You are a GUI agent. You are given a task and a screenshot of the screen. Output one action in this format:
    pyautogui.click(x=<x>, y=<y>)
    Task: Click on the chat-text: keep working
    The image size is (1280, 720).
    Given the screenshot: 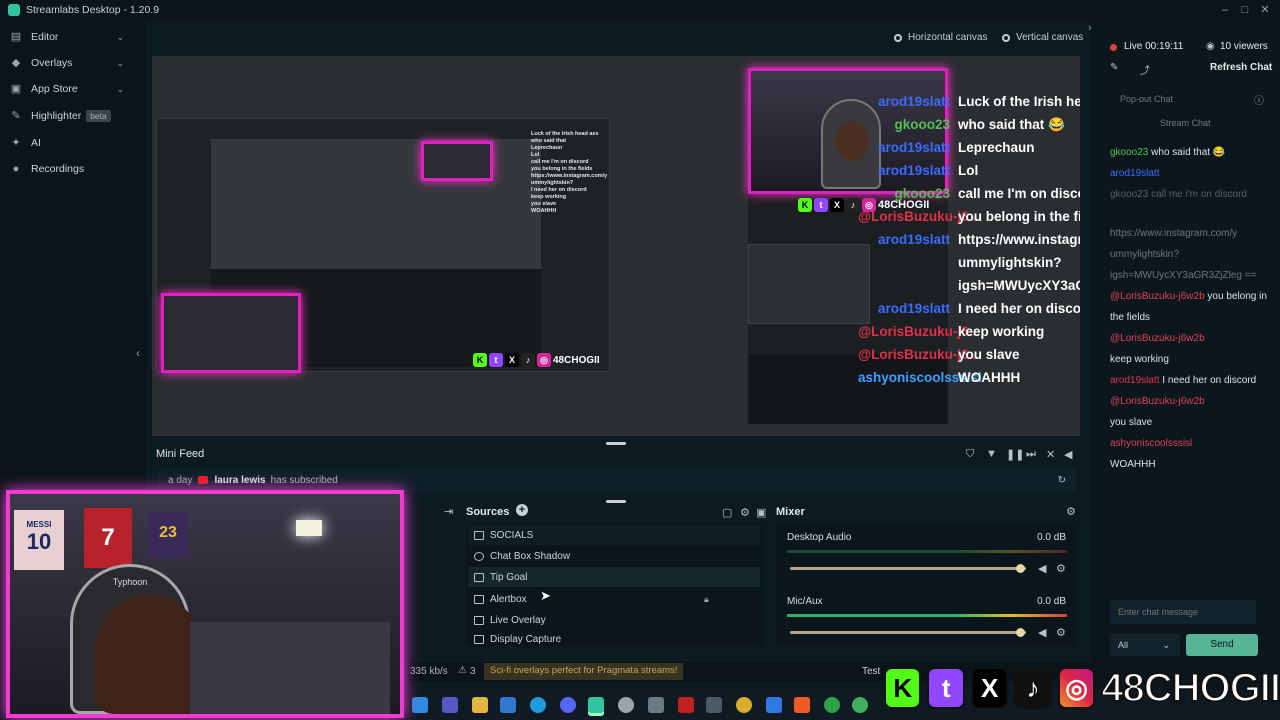 What is the action you would take?
    pyautogui.click(x=1139, y=359)
    